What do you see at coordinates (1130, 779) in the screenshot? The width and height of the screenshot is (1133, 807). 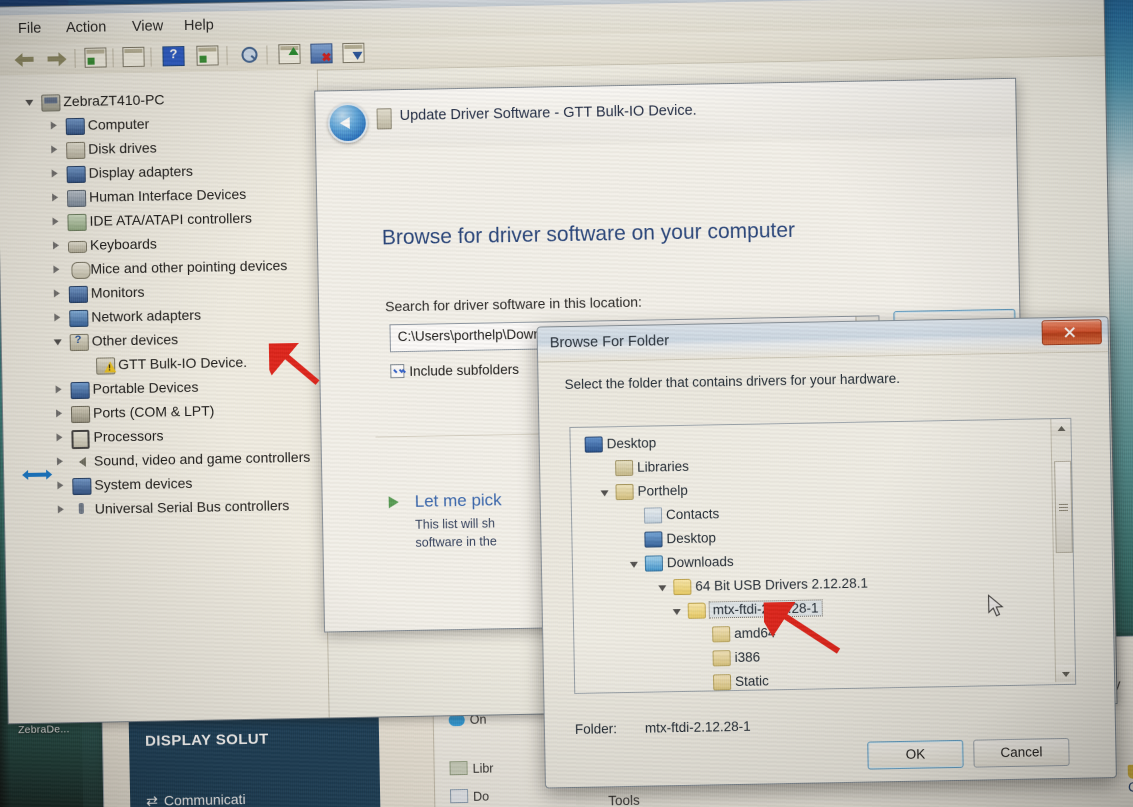 I see `change-settings-link: Chan` at bounding box center [1130, 779].